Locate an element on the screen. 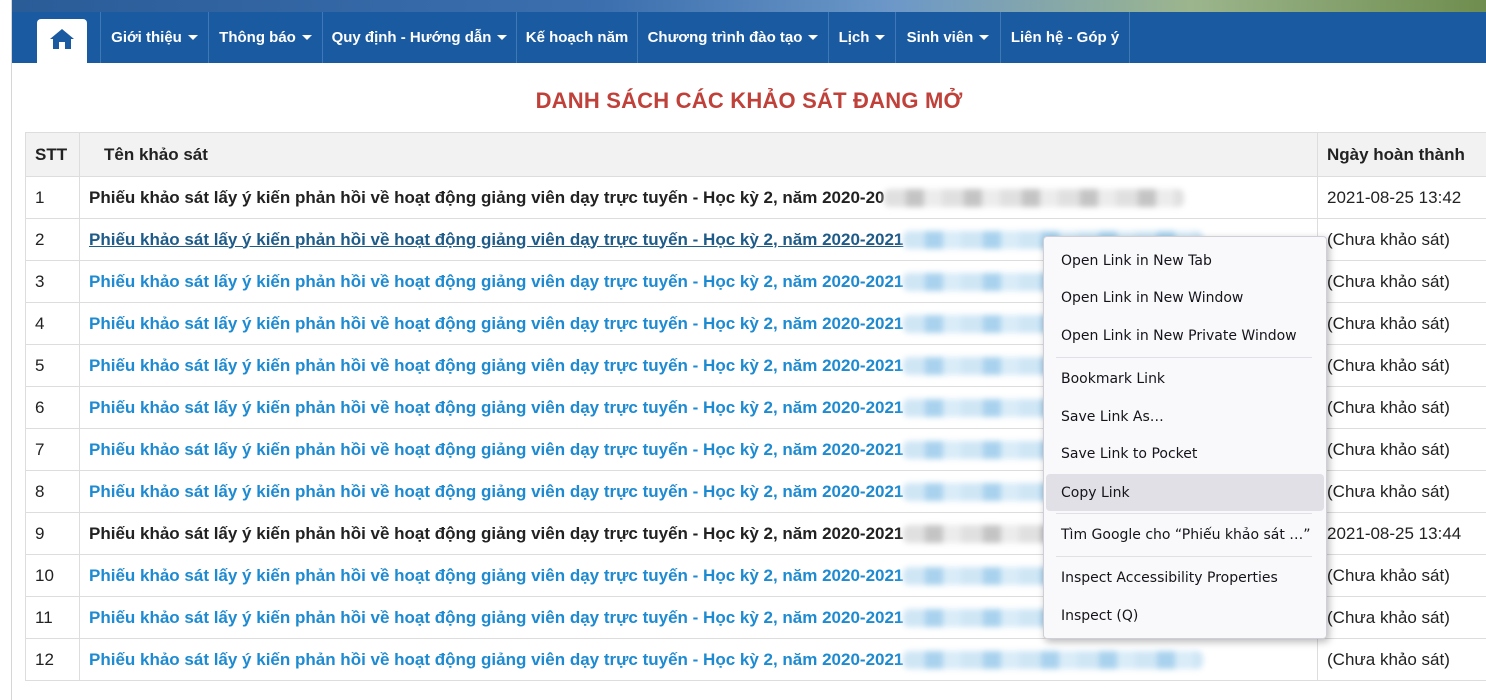 The height and width of the screenshot is (700, 1486). row-date: 2021-08-25 13:44 is located at coordinates (1401, 533).